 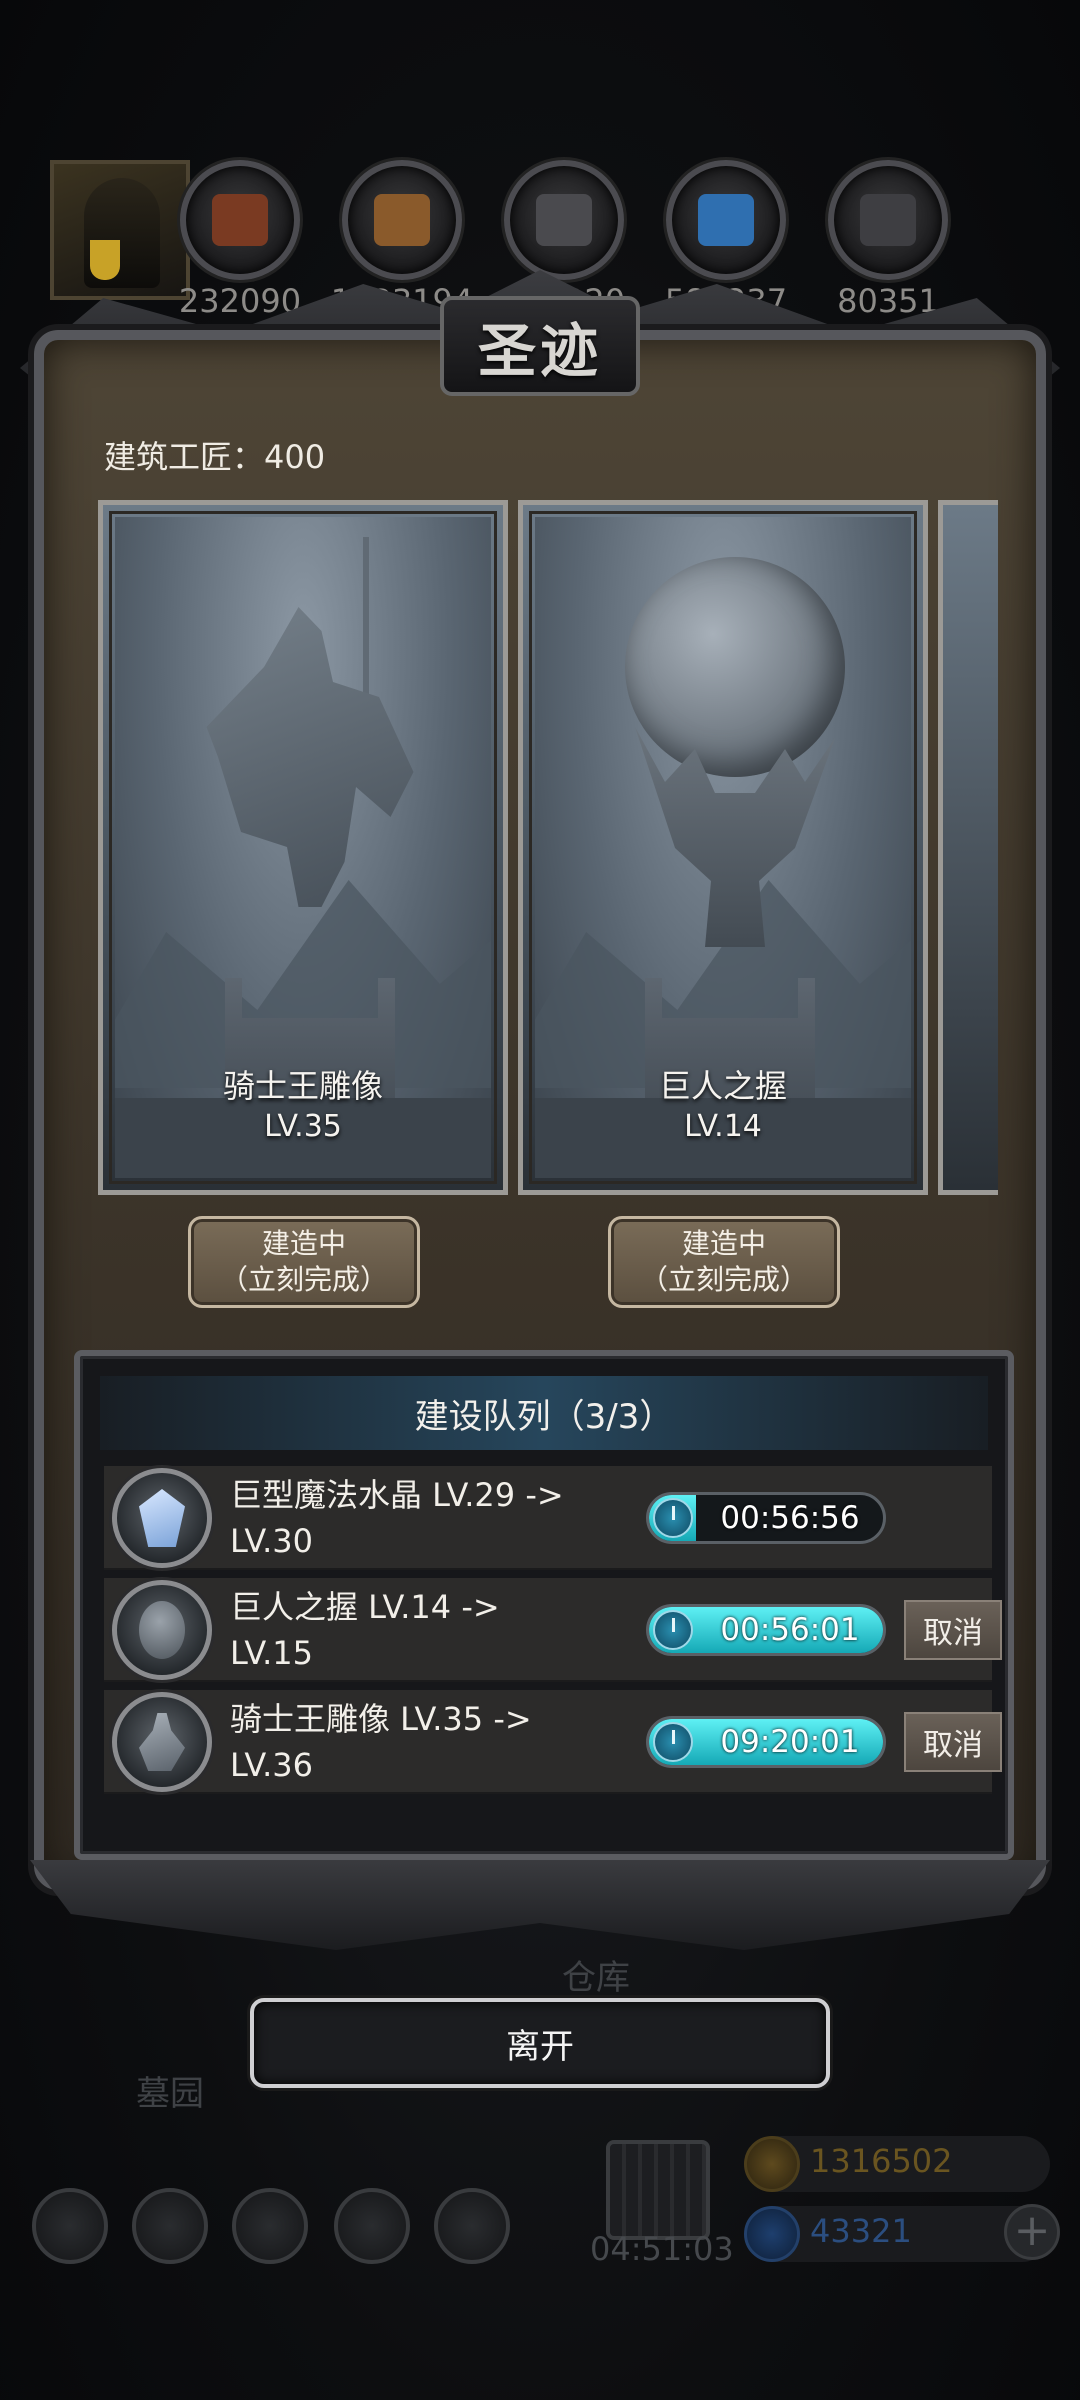 I want to click on monument-name: 骑士王雕像, so click(x=302, y=1086).